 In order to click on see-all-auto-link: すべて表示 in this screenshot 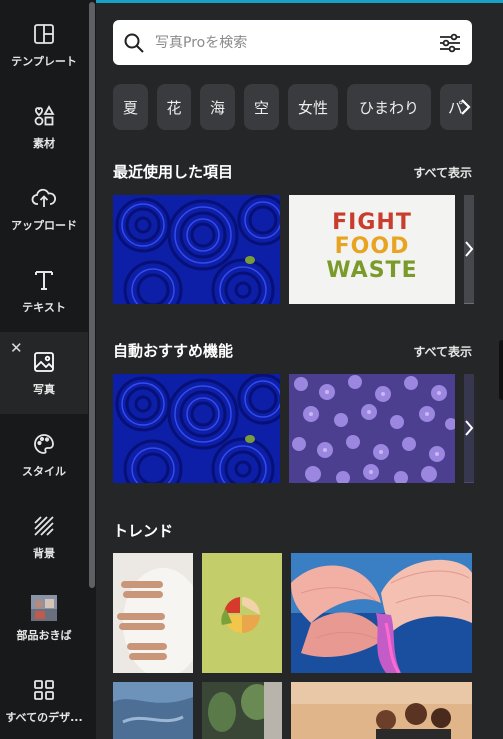, I will do `click(442, 351)`.